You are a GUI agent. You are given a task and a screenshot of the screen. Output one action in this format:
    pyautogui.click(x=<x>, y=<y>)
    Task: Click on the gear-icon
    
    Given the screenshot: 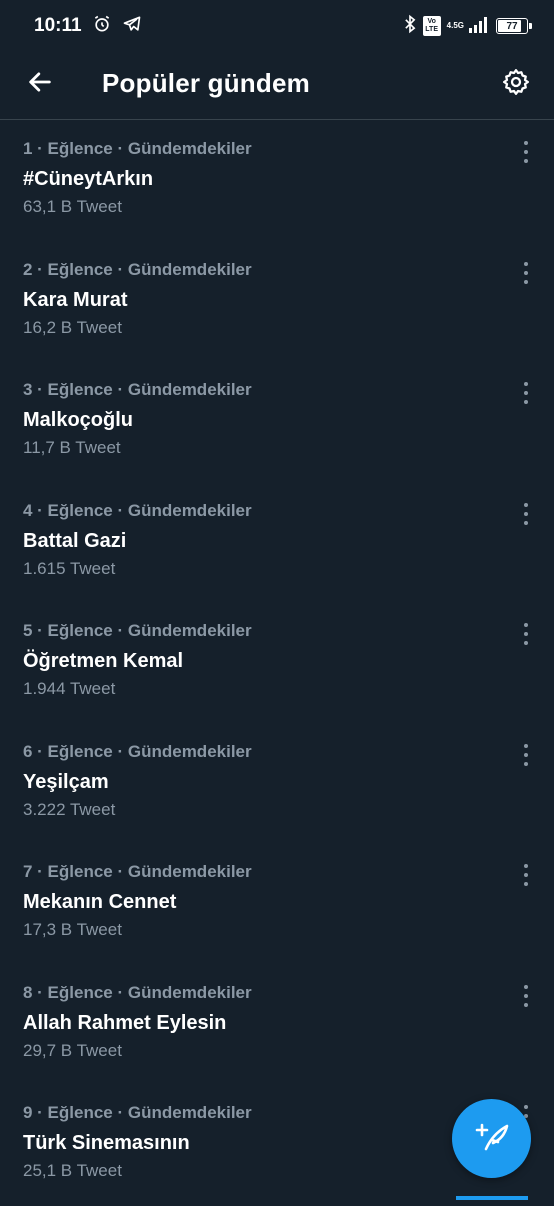 What is the action you would take?
    pyautogui.click(x=516, y=84)
    